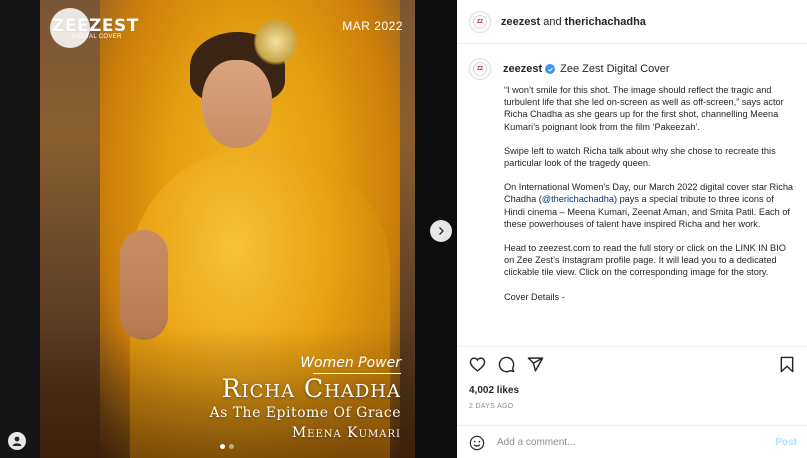 This screenshot has height=458, width=807. I want to click on caption-header: ZZ zeezest Zee Zest Digital Cover, so click(631, 69).